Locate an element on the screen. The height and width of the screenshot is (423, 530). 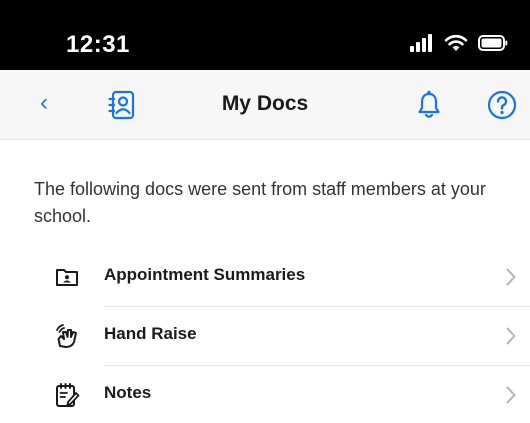
notification-bell-icon is located at coordinates (429, 105).